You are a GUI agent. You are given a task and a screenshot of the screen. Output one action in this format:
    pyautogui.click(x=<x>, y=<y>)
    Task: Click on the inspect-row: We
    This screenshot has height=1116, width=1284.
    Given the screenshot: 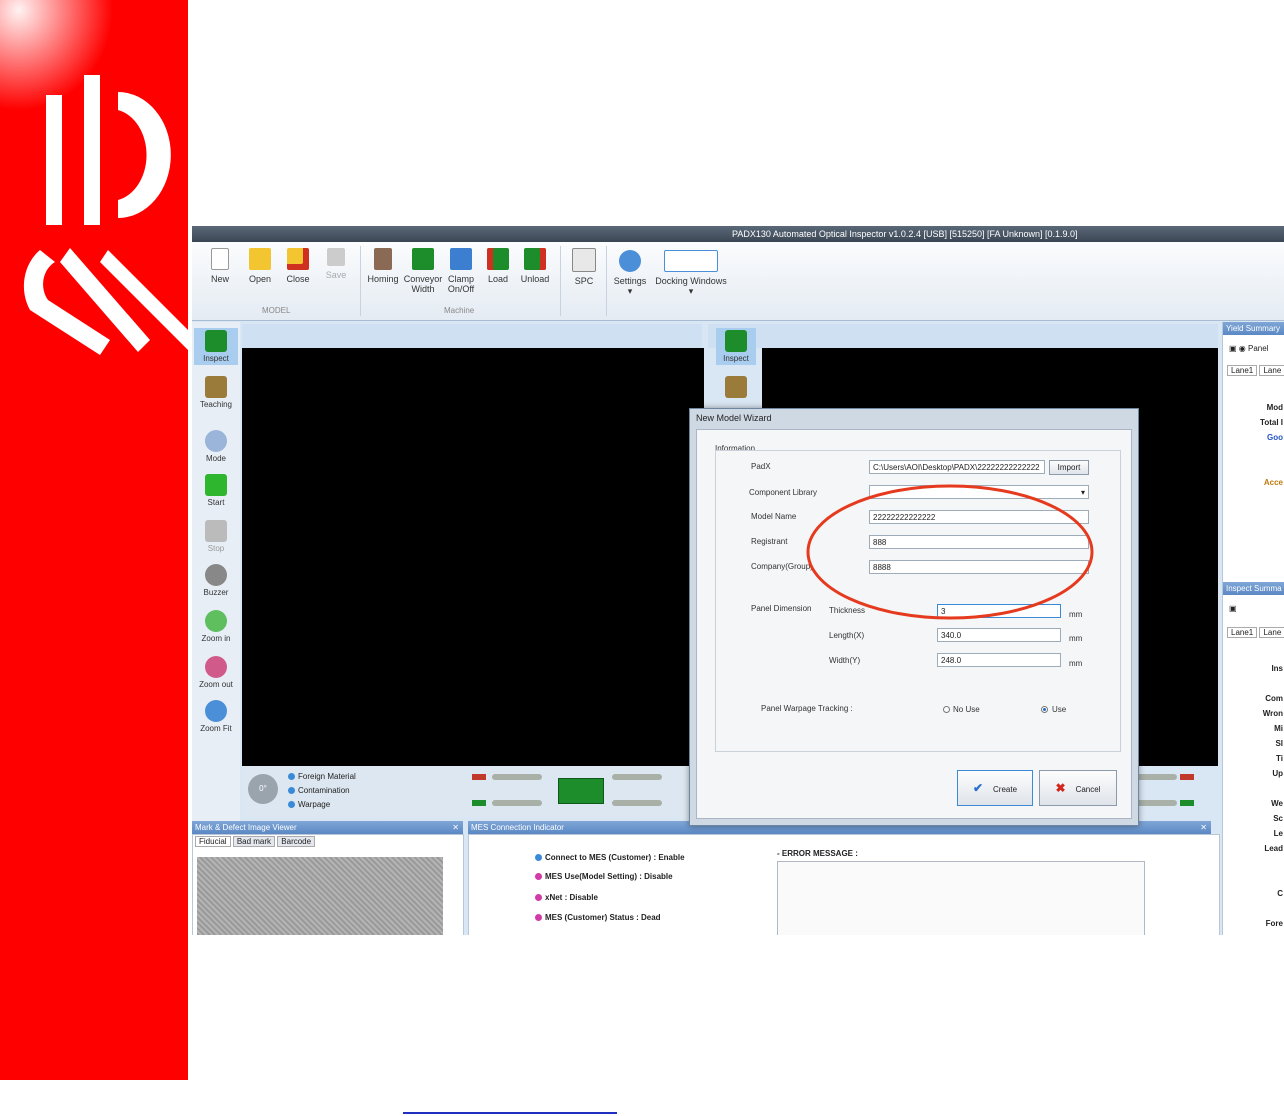 What is the action you would take?
    pyautogui.click(x=1277, y=803)
    